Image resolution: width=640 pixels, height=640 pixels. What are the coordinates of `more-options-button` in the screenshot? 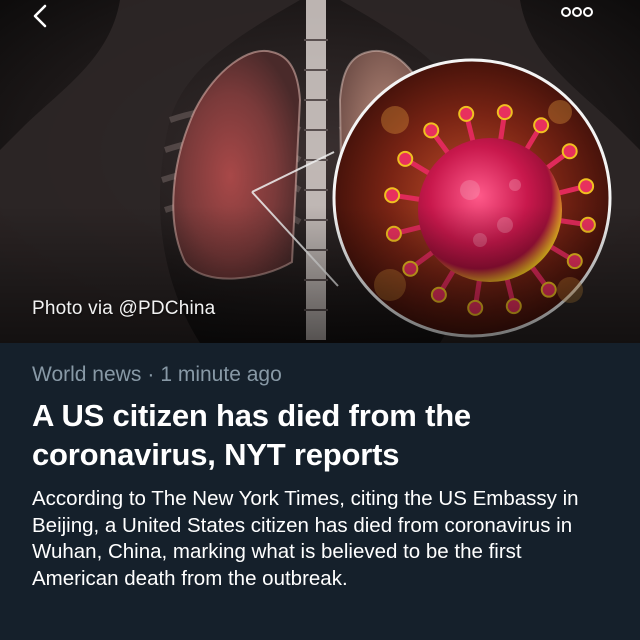 It's located at (584, 18).